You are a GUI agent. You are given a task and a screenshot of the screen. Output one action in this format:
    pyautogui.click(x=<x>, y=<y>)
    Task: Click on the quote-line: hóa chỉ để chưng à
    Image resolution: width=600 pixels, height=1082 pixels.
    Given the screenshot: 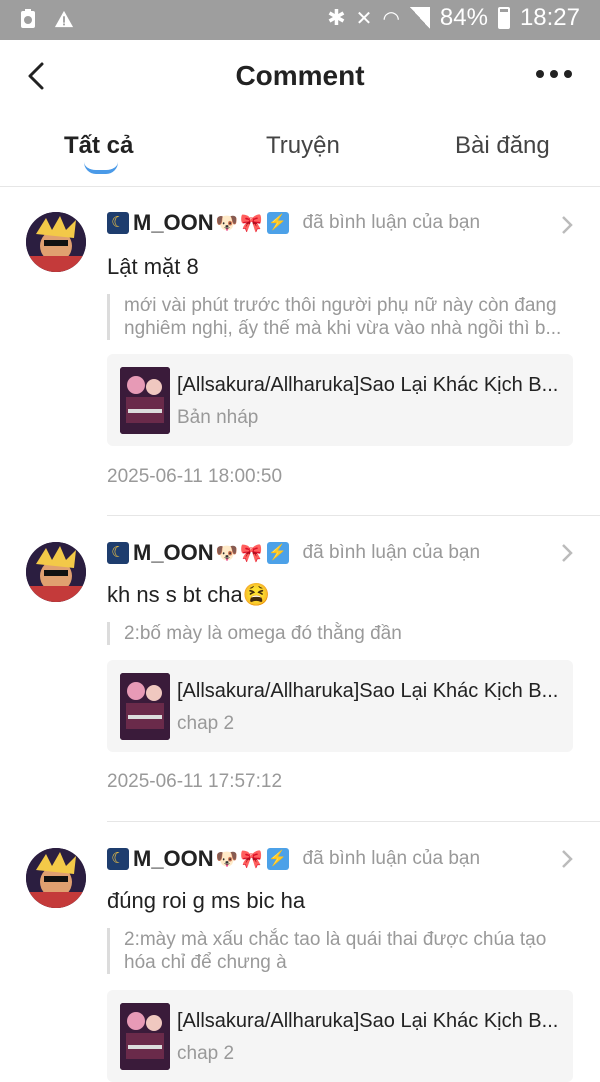 What is the action you would take?
    pyautogui.click(x=205, y=962)
    